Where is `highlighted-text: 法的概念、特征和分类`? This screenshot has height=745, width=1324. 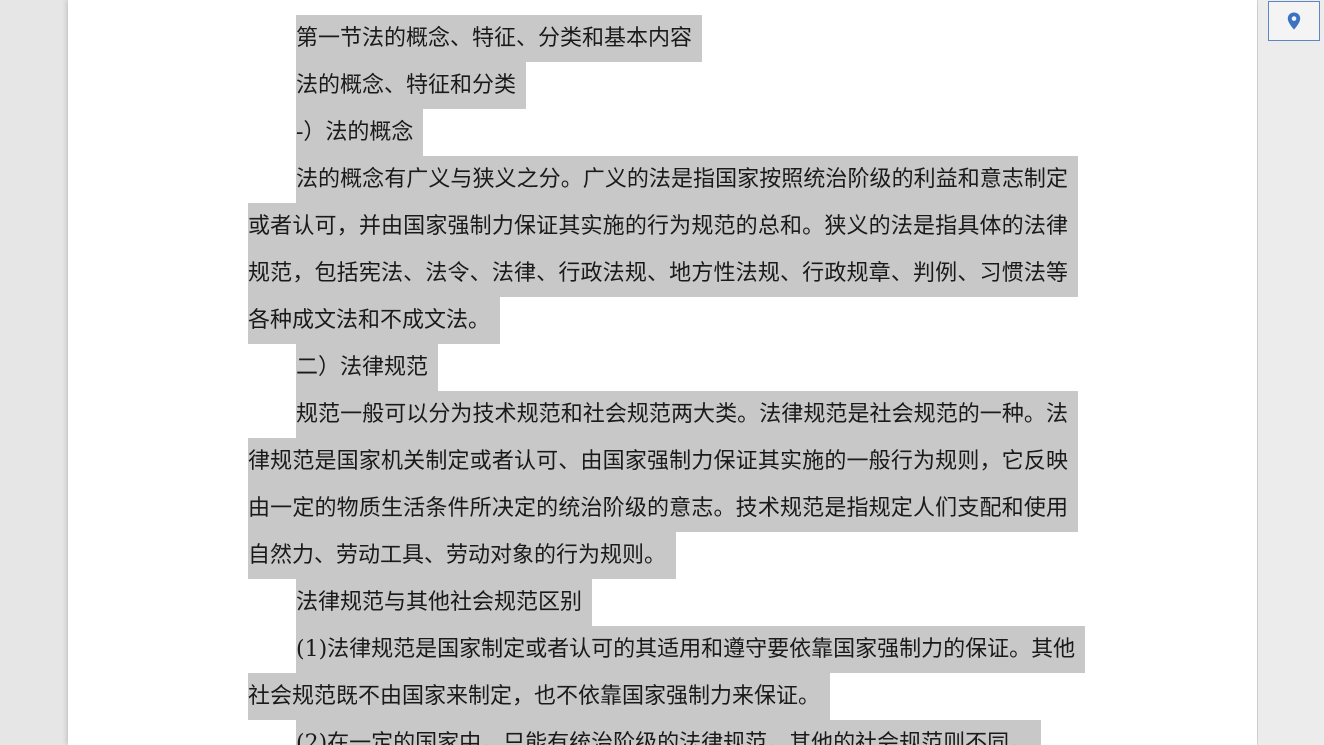
highlighted-text: 法的概念、特征和分类 is located at coordinates (411, 85).